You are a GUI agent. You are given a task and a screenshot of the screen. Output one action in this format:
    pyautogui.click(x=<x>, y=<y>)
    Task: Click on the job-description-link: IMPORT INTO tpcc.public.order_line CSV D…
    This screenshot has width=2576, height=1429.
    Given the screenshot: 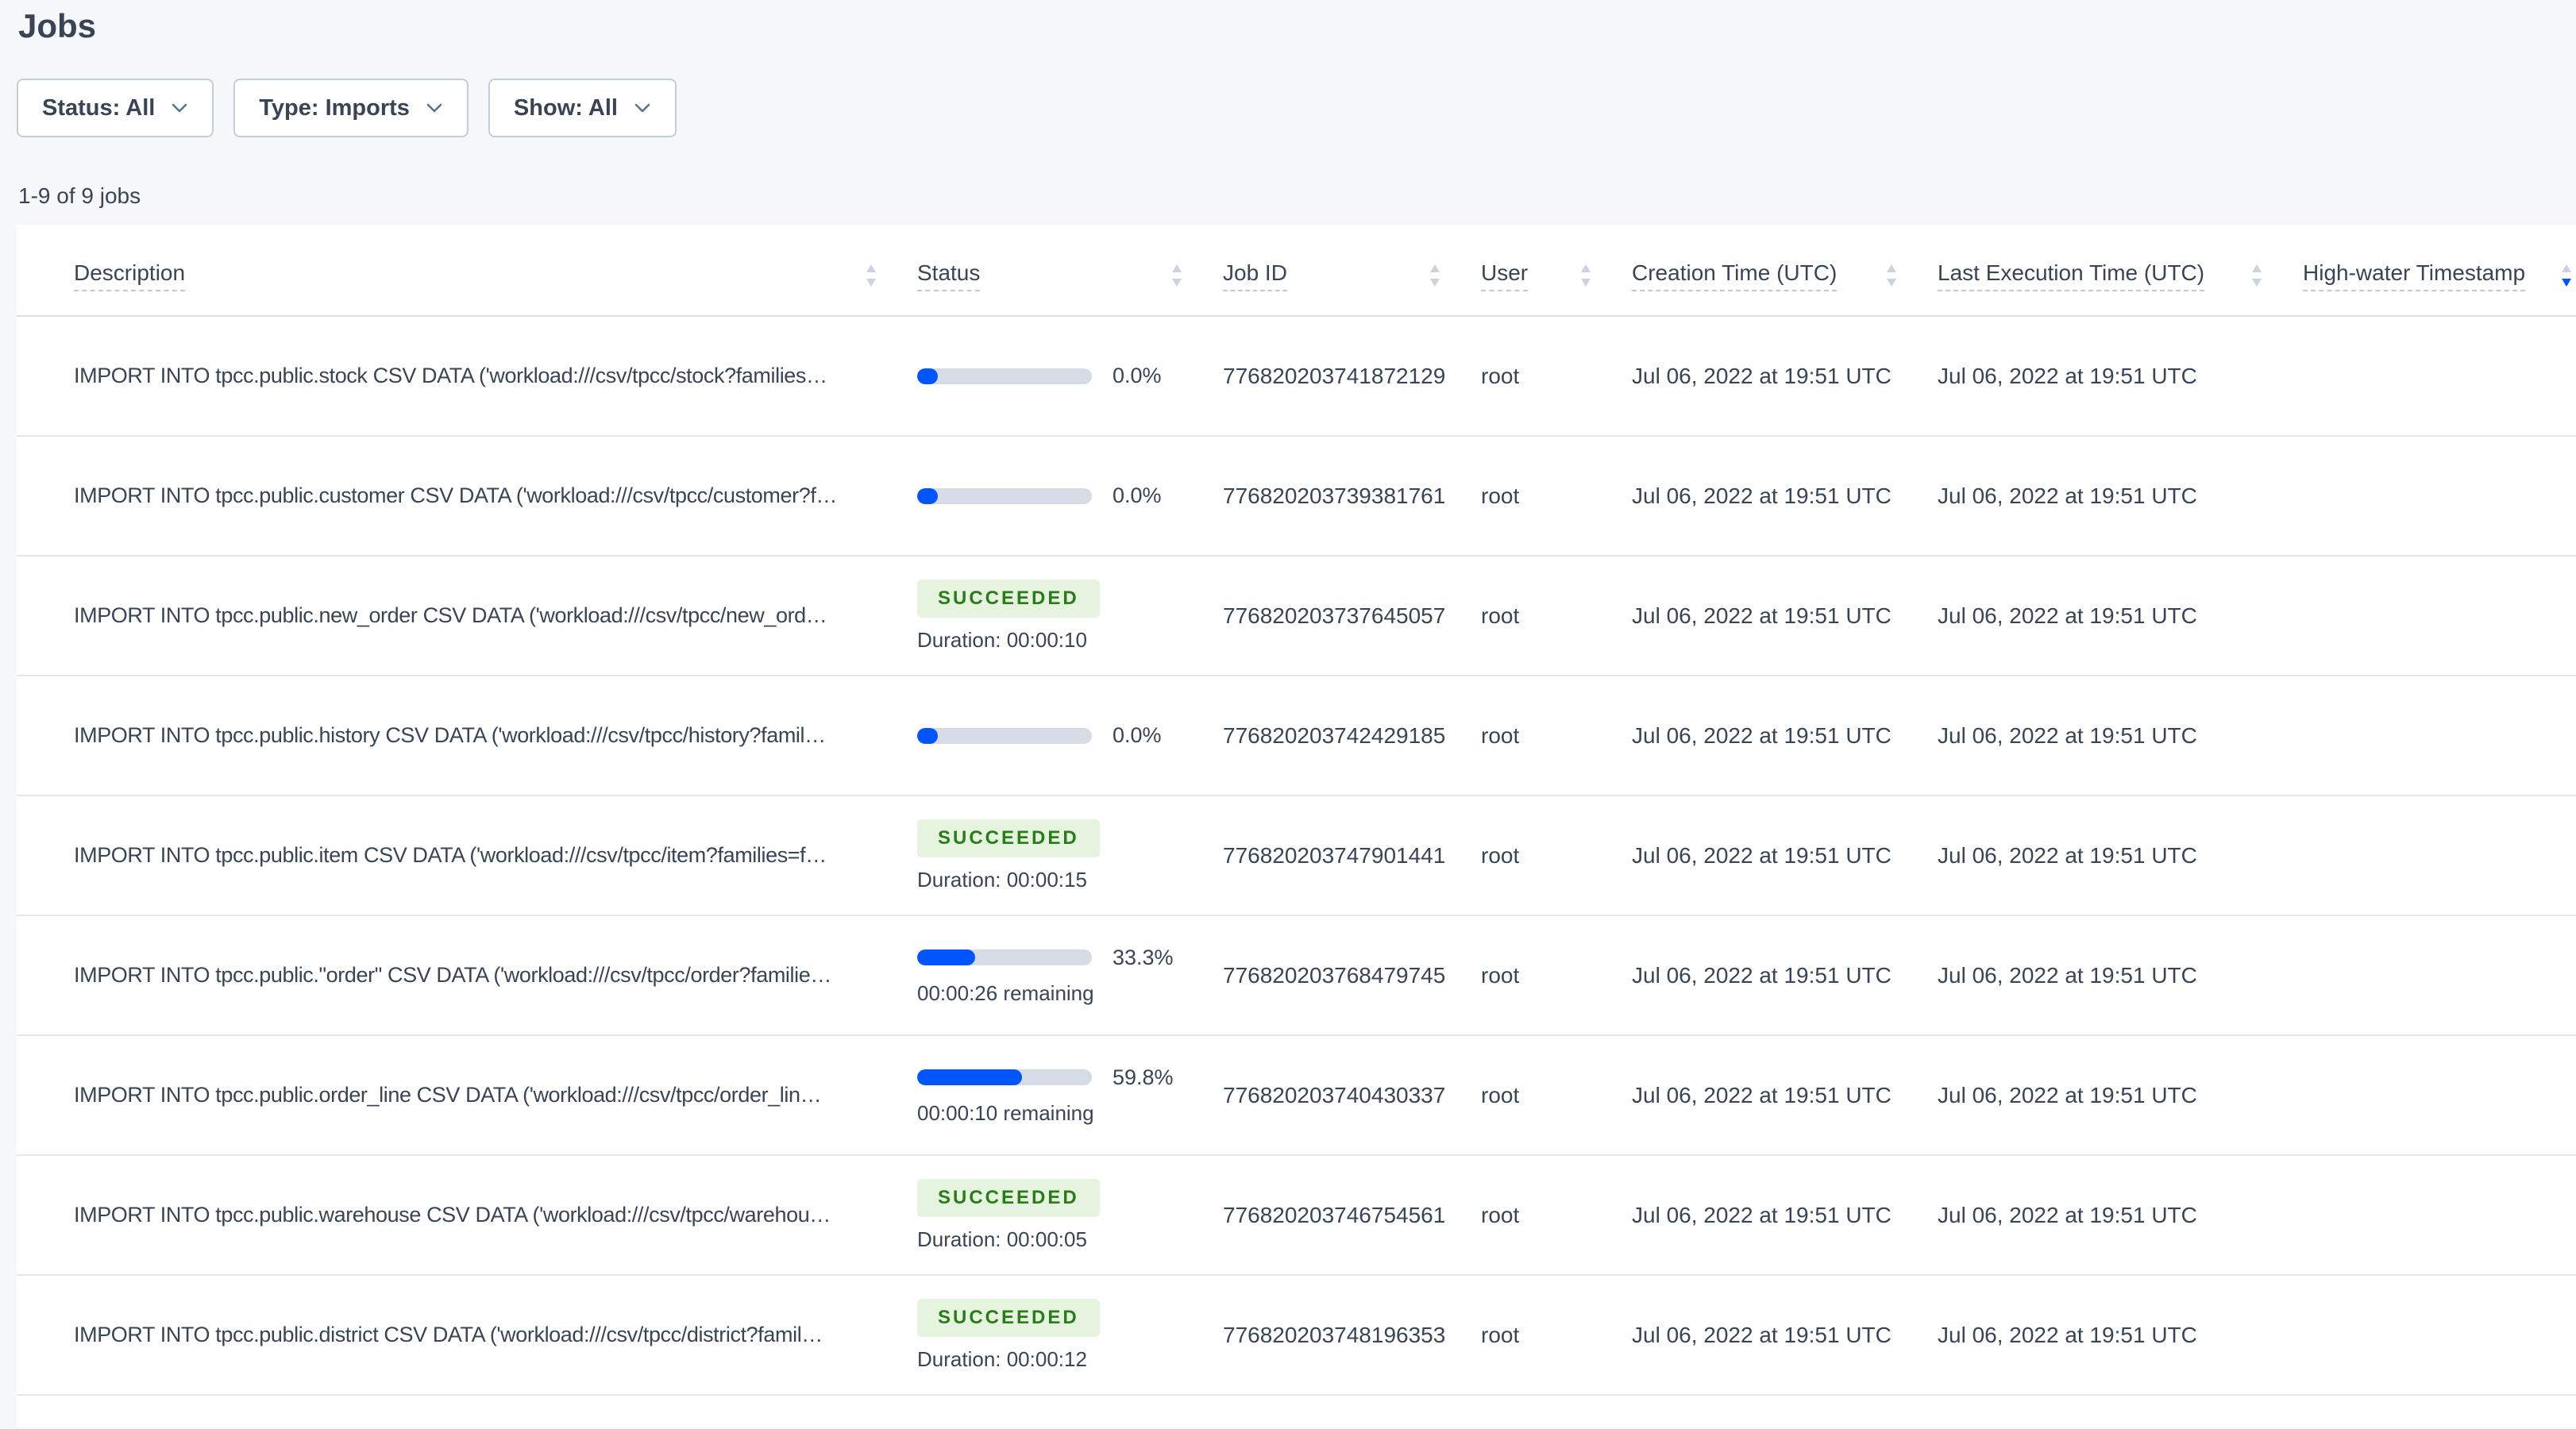 What is the action you would take?
    pyautogui.click(x=457, y=1095)
    